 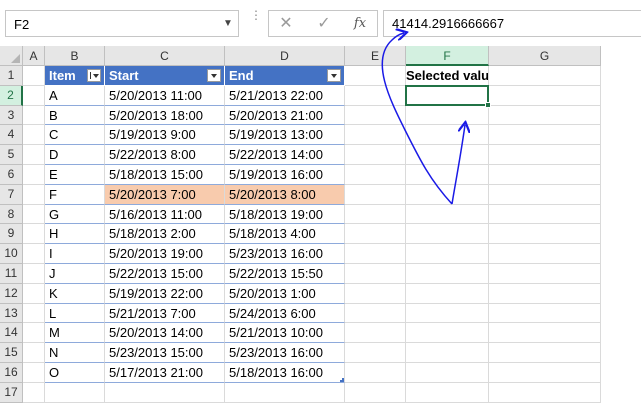 I want to click on enter-icon: ✓, so click(x=324, y=24).